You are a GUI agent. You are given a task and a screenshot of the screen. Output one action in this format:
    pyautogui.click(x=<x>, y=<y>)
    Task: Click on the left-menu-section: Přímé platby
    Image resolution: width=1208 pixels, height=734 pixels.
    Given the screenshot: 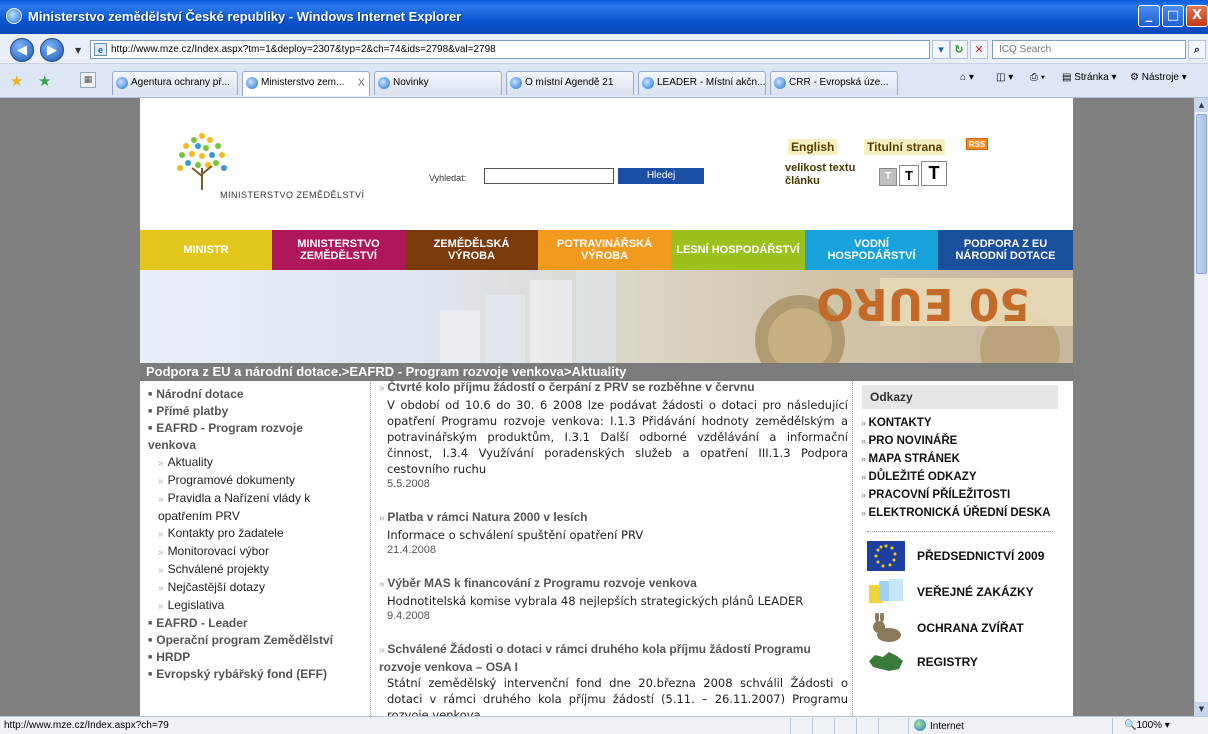 What is the action you would take?
    pyautogui.click(x=248, y=411)
    